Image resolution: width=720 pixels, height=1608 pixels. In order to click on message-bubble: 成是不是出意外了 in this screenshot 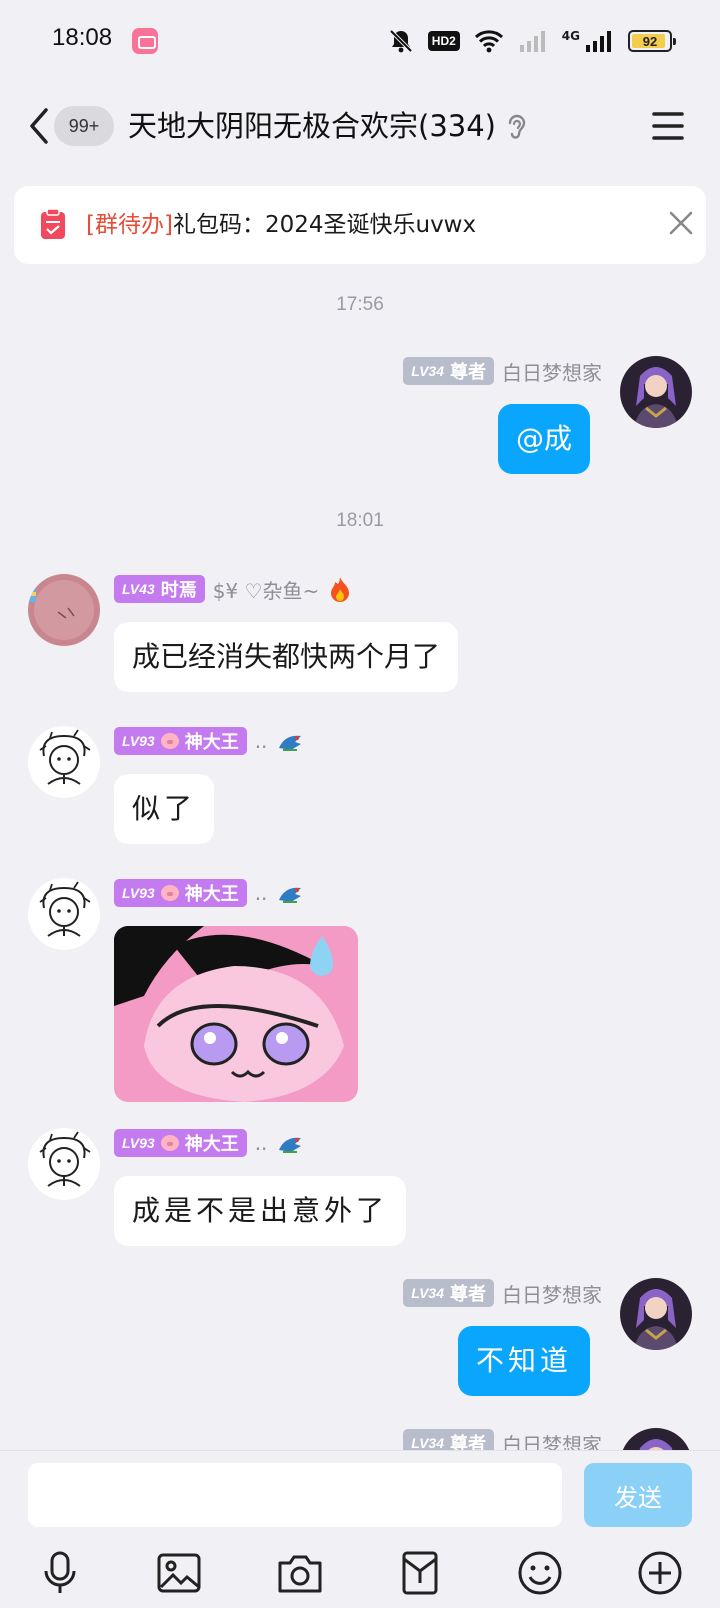, I will do `click(260, 1211)`.